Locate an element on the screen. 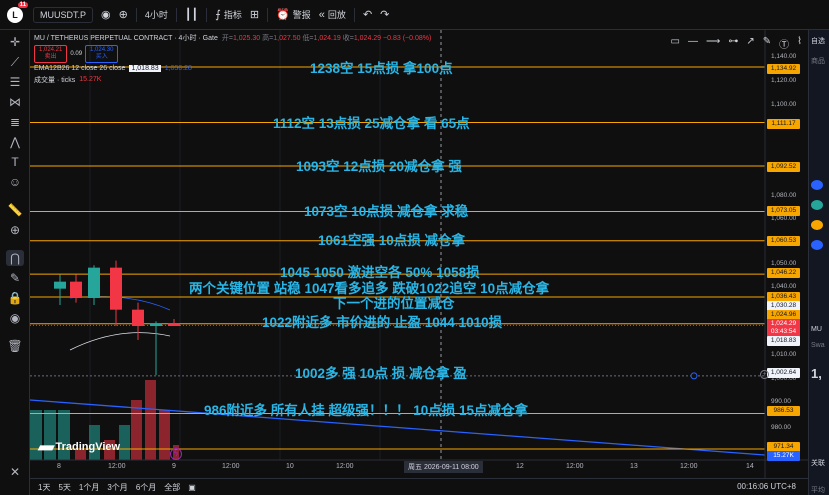 The image size is (829, 495). range-all: 全部 is located at coordinates (172, 487).